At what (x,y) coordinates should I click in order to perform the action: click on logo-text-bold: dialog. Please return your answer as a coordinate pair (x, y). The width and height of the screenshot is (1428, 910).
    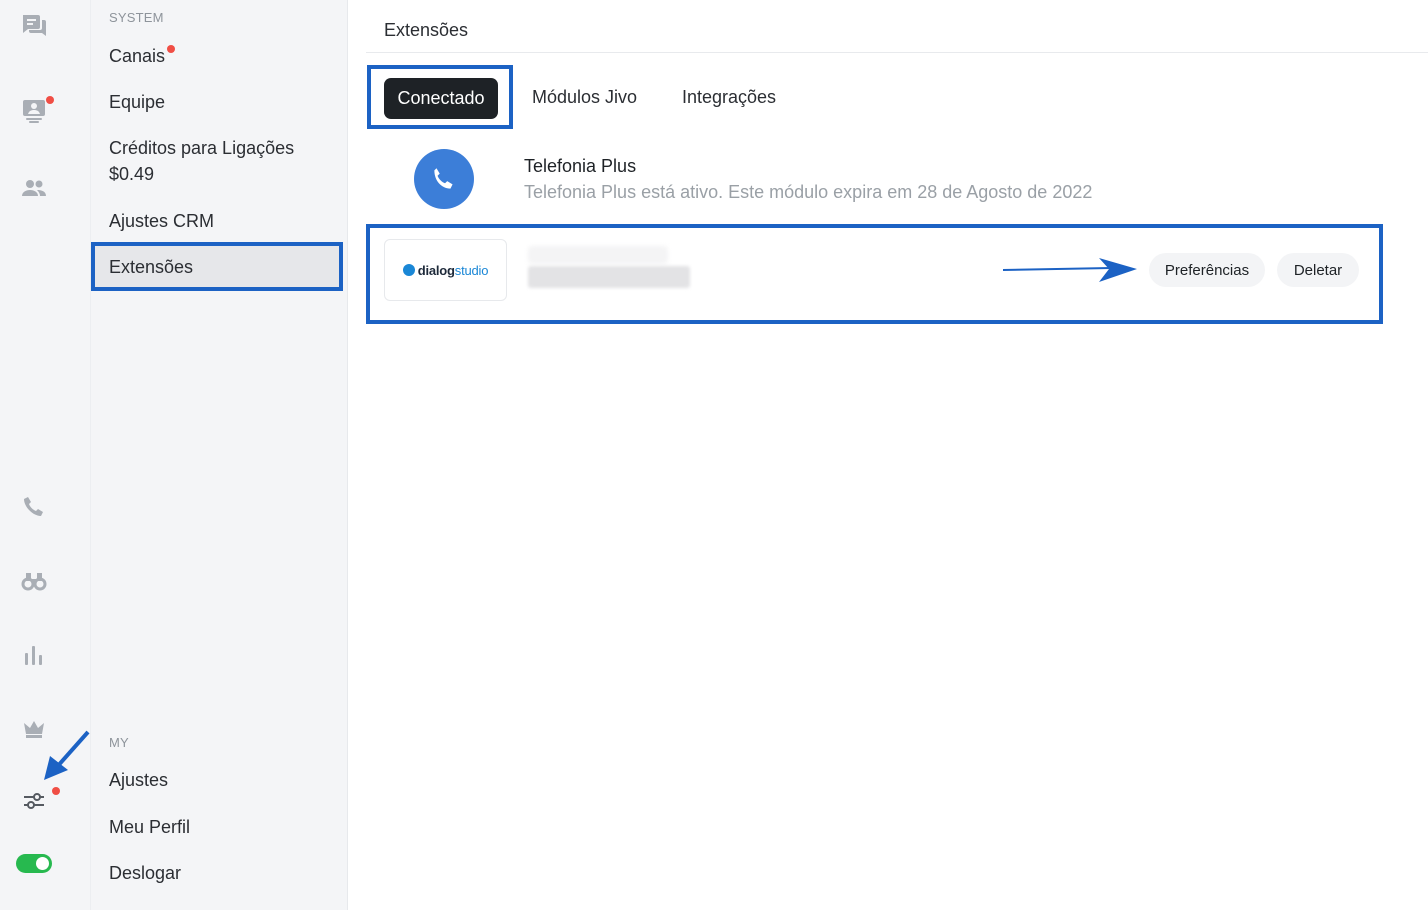
    Looking at the image, I should click on (436, 270).